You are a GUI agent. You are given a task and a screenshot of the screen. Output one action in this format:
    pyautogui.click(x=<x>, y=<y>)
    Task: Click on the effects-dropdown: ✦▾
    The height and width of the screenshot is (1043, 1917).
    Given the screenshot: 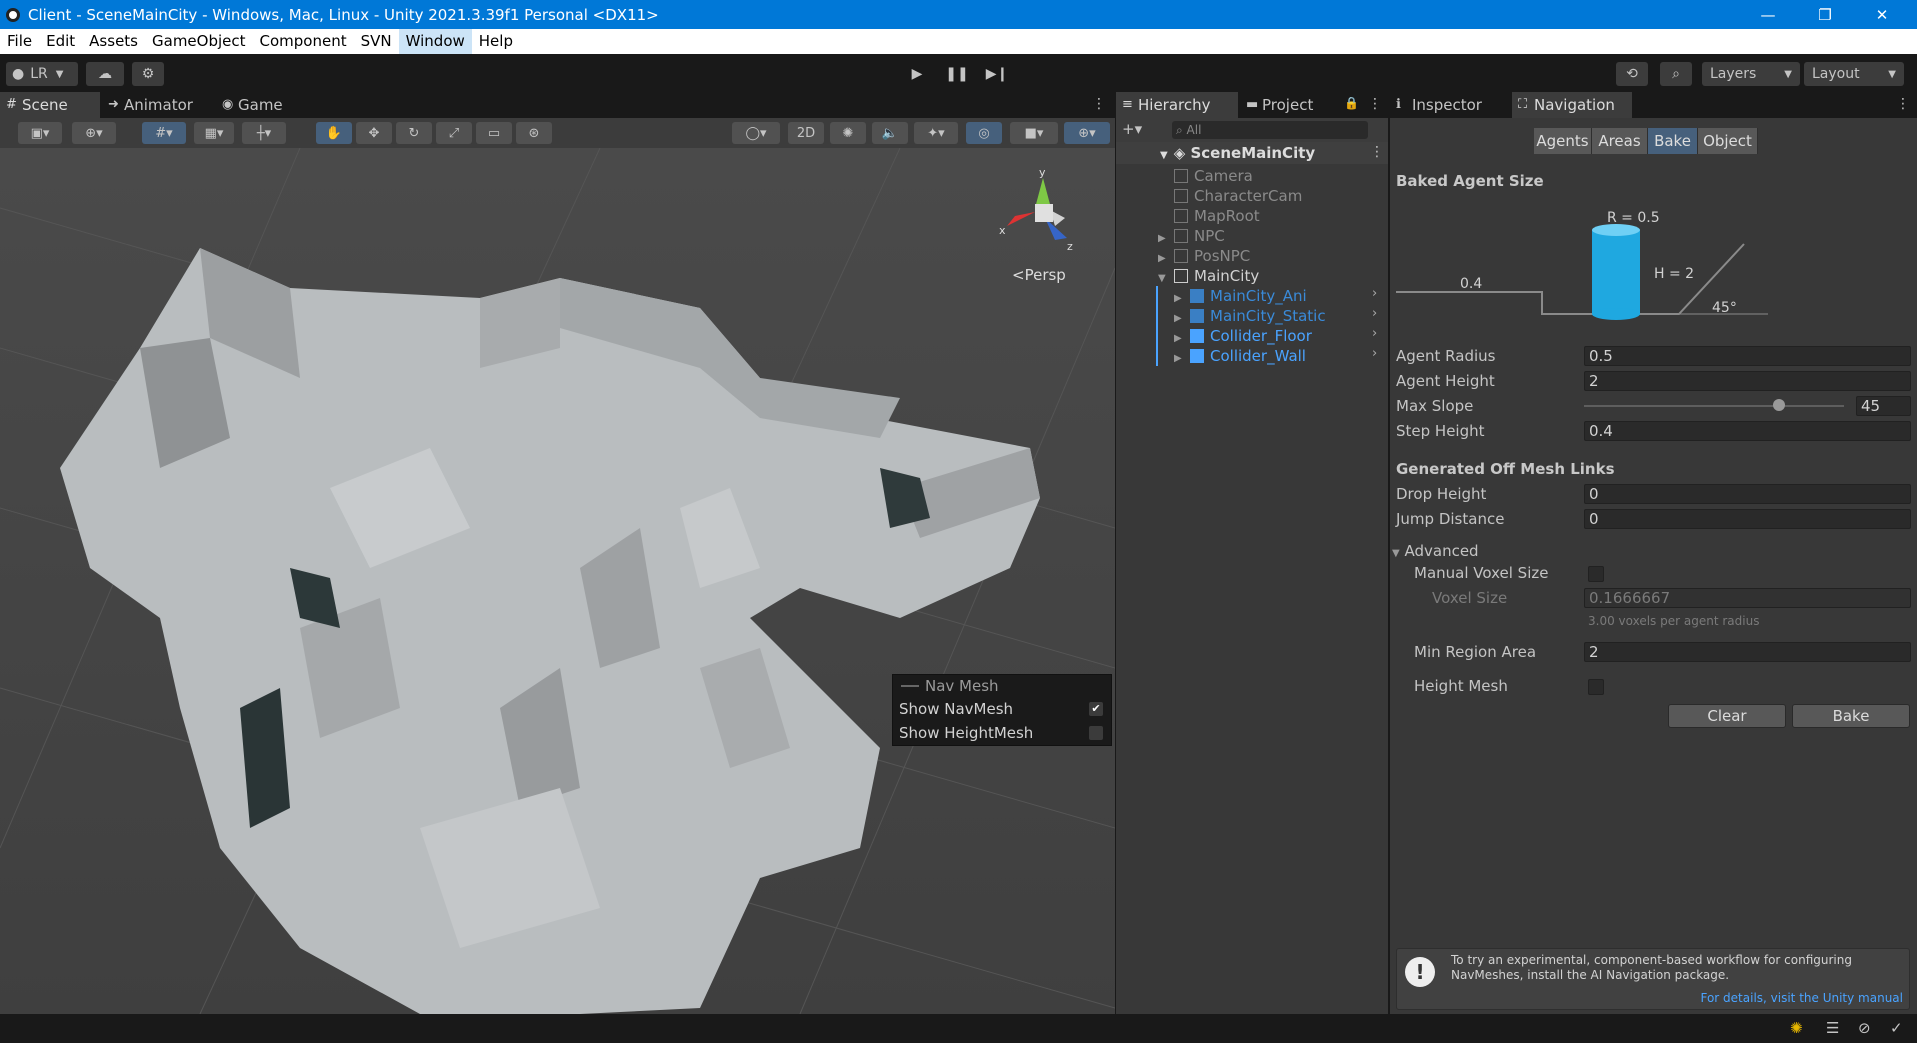 What is the action you would take?
    pyautogui.click(x=936, y=133)
    